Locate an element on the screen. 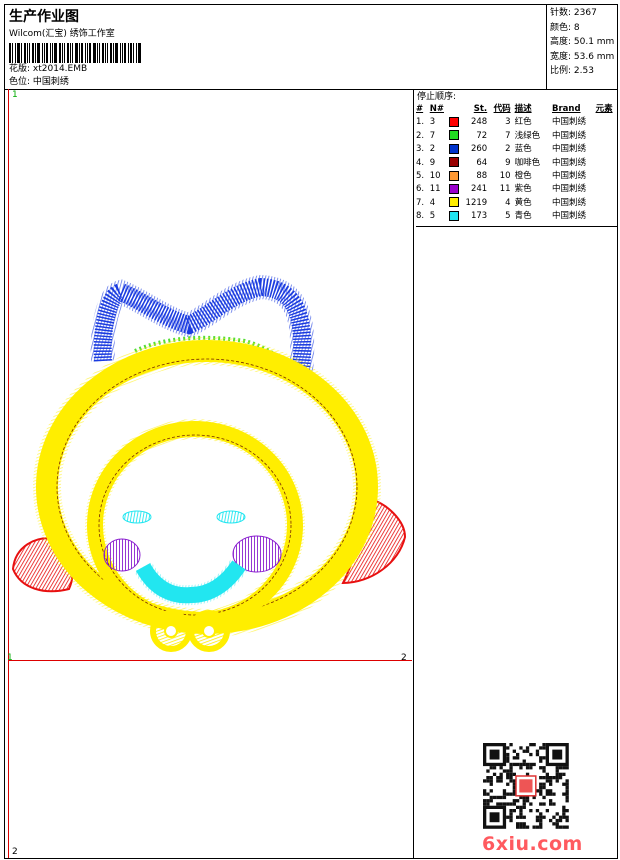  watermark: 6xiu.com is located at coordinates (532, 844).